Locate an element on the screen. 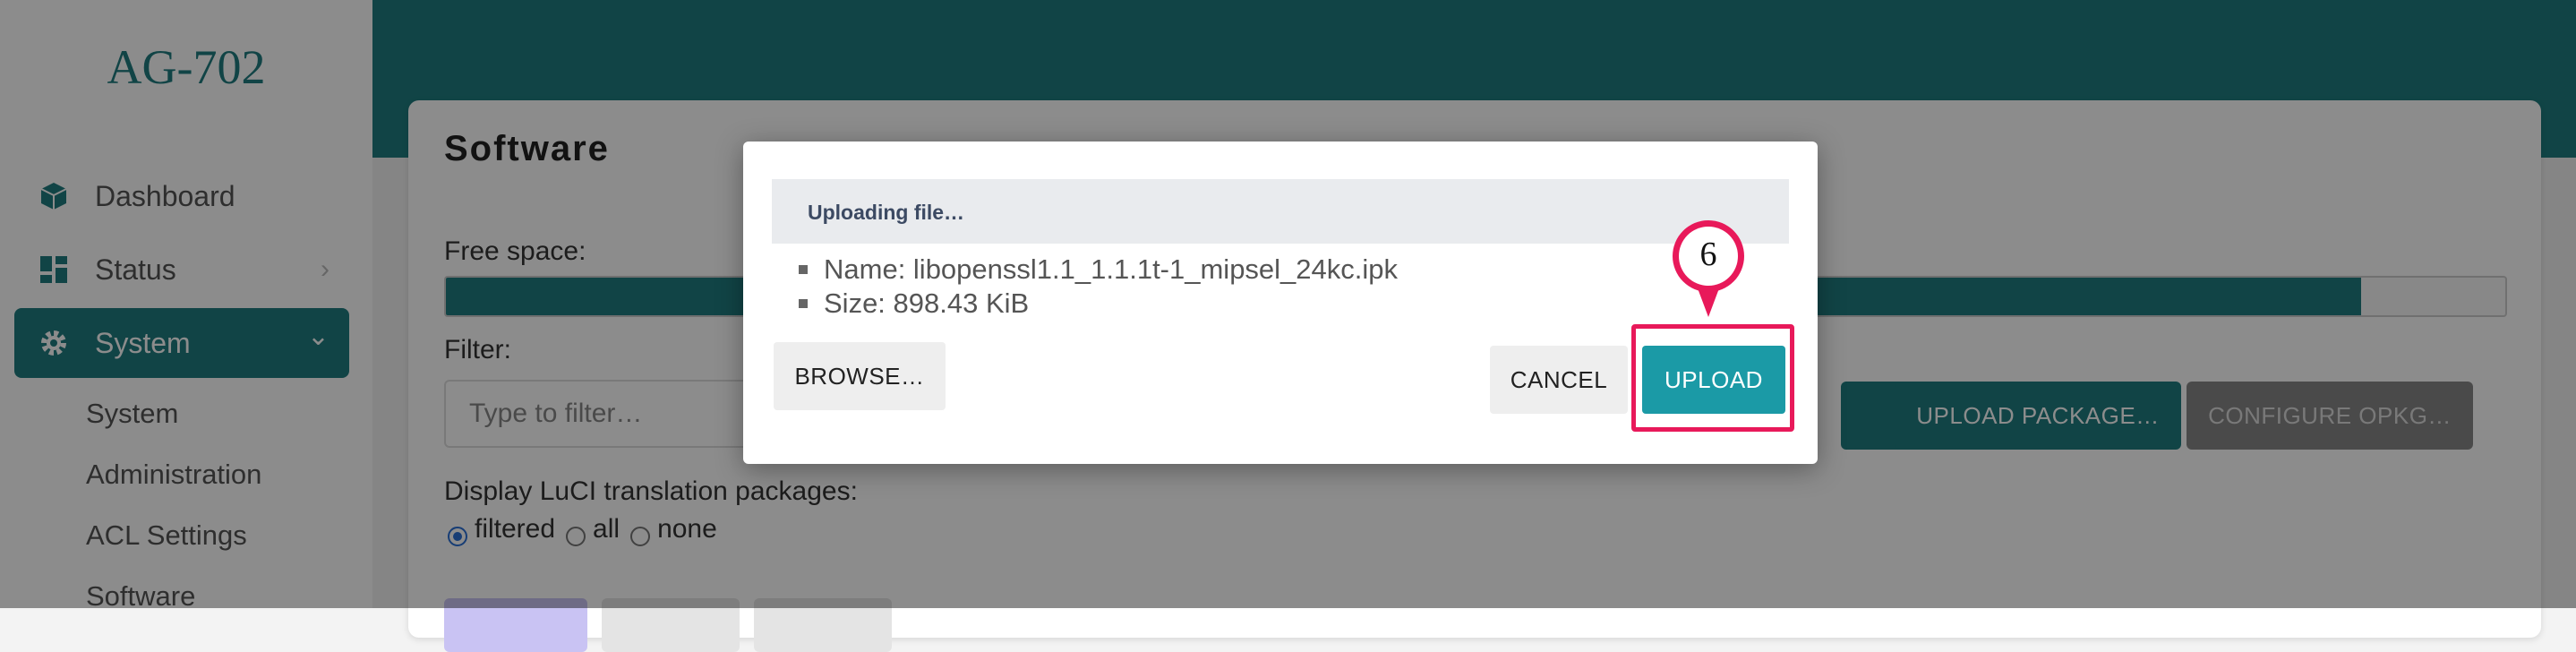 This screenshot has width=2576, height=652. list-item: Size: 898.43 KiB is located at coordinates (1098, 304).